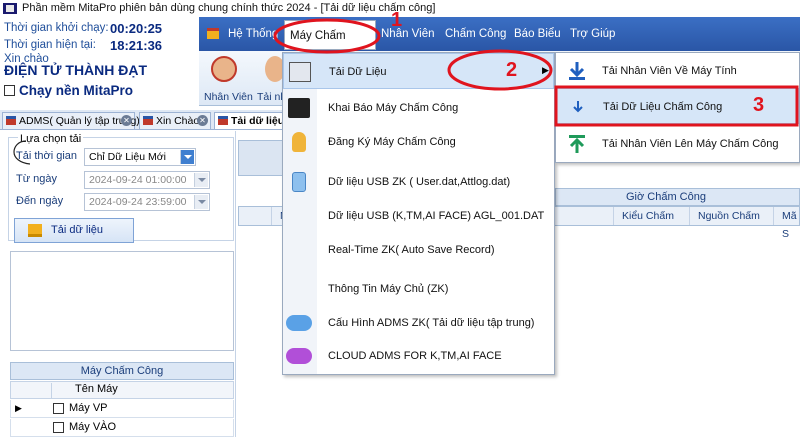 This screenshot has width=800, height=437. What do you see at coordinates (300, 72) in the screenshot?
I see `download-db-icon` at bounding box center [300, 72].